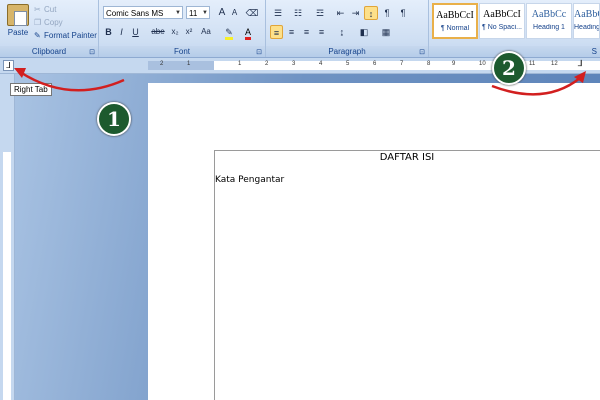 The height and width of the screenshot is (400, 600). Describe the element at coordinates (114, 119) in the screenshot. I see `annotation-badge-1: 1` at that location.